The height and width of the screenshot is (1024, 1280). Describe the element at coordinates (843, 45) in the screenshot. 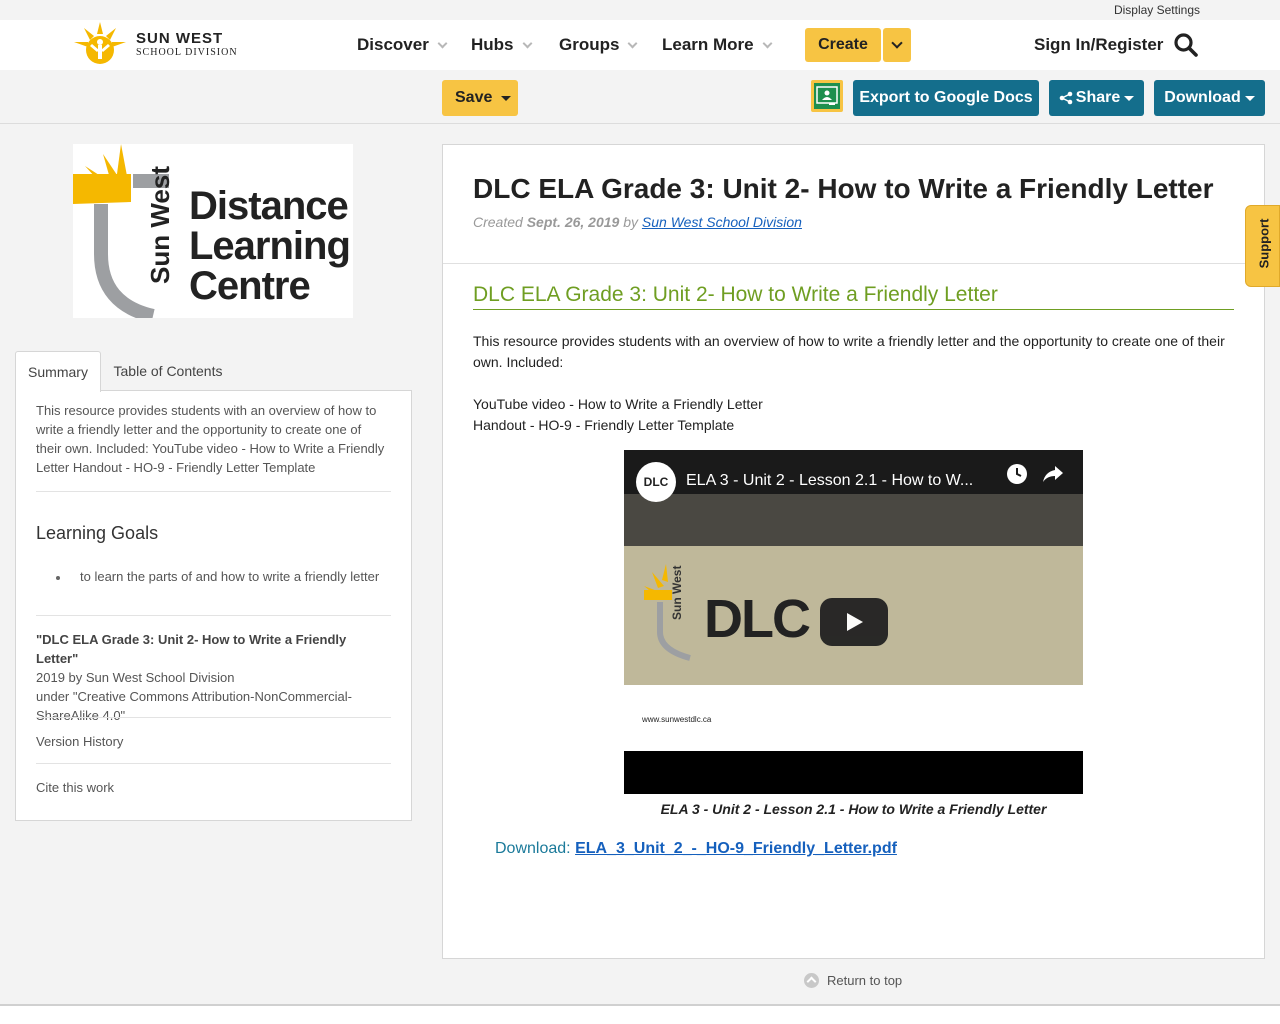

I see `create-button: Create` at that location.